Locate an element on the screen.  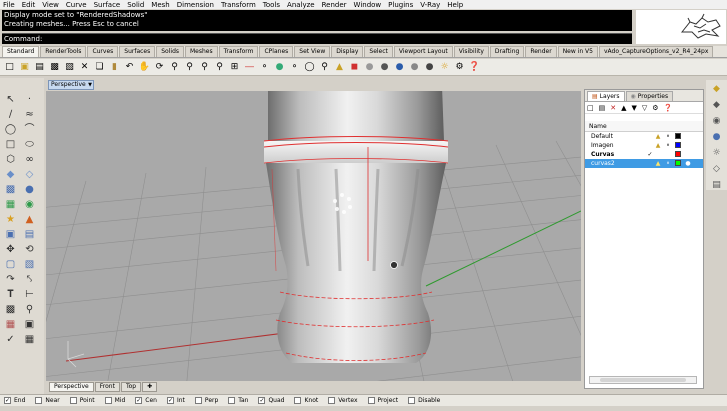
osnap-mid: Mid is located at coordinates (114, 400).